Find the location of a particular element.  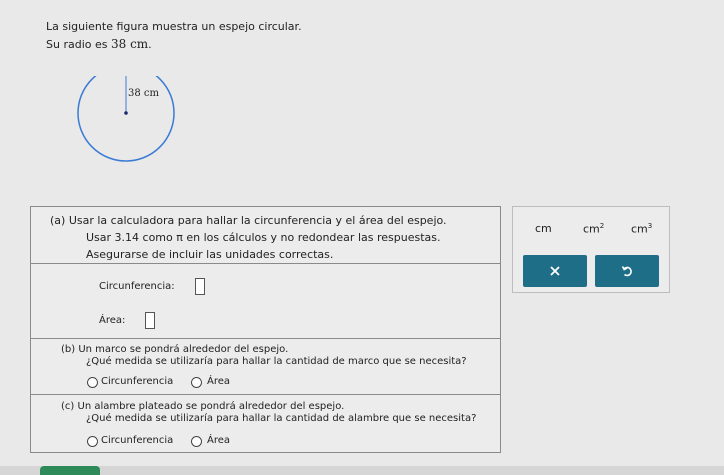

part-c-option-area-label: Área is located at coordinates (219, 440).